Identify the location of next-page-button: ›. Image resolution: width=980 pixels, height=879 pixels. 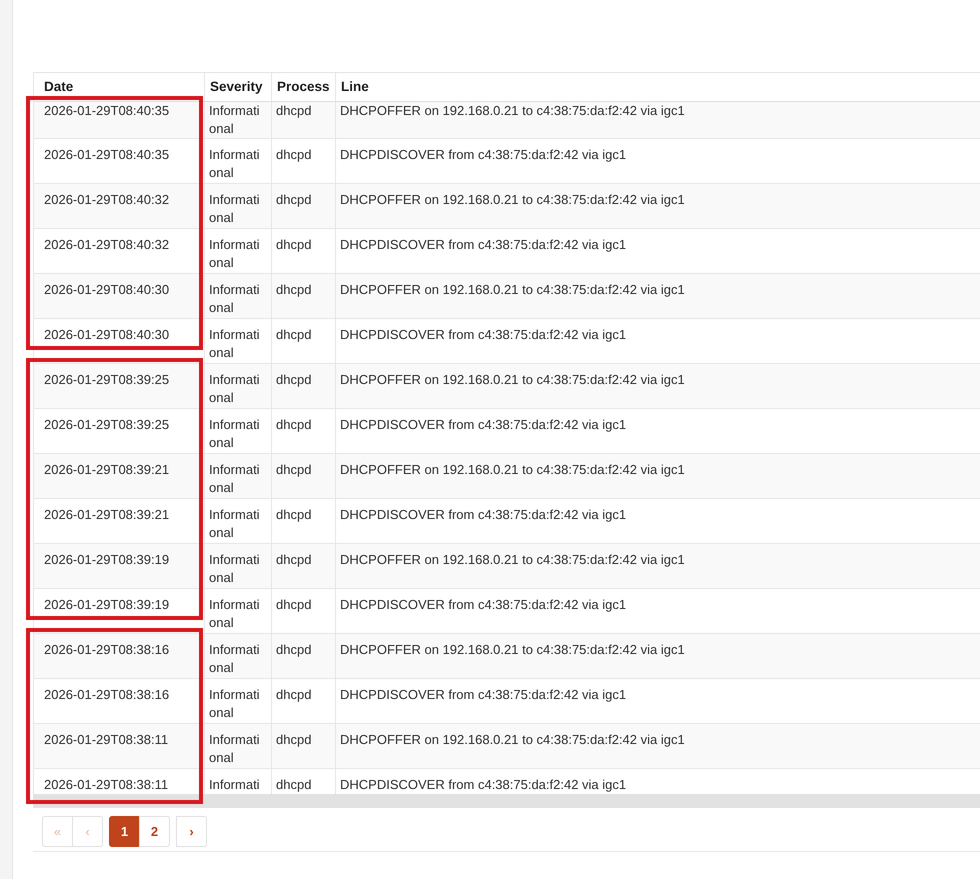
(191, 831).